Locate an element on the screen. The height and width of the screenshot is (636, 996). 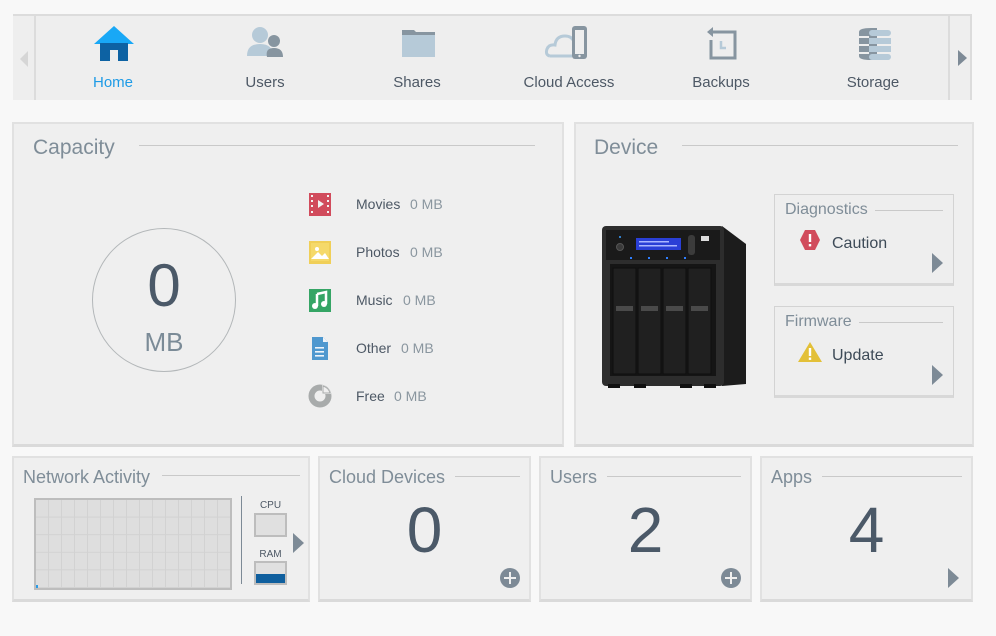
legend-name: Photos is located at coordinates (378, 252).